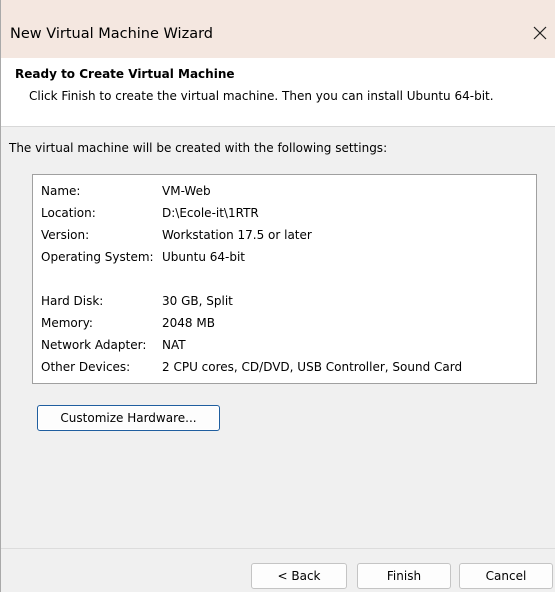  I want to click on setting-label: Network Adapter:, so click(94, 345).